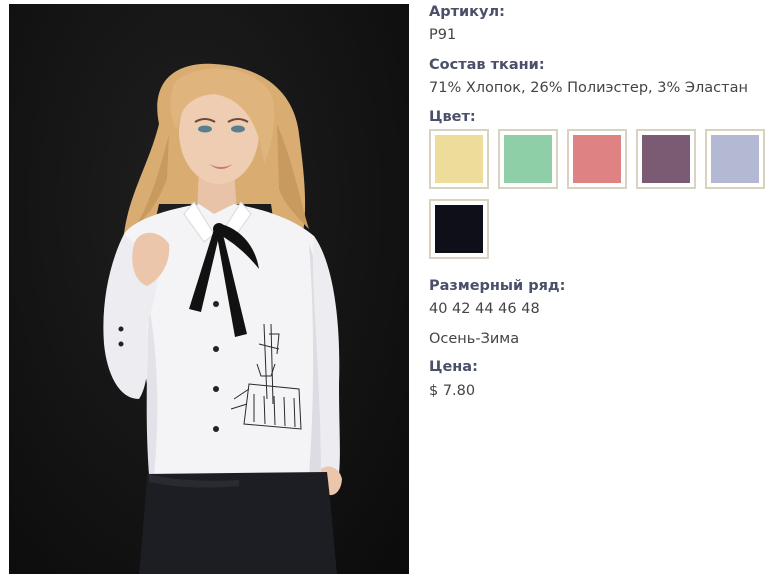 This screenshot has width=776, height=576. I want to click on color-swatch-lavender, so click(735, 159).